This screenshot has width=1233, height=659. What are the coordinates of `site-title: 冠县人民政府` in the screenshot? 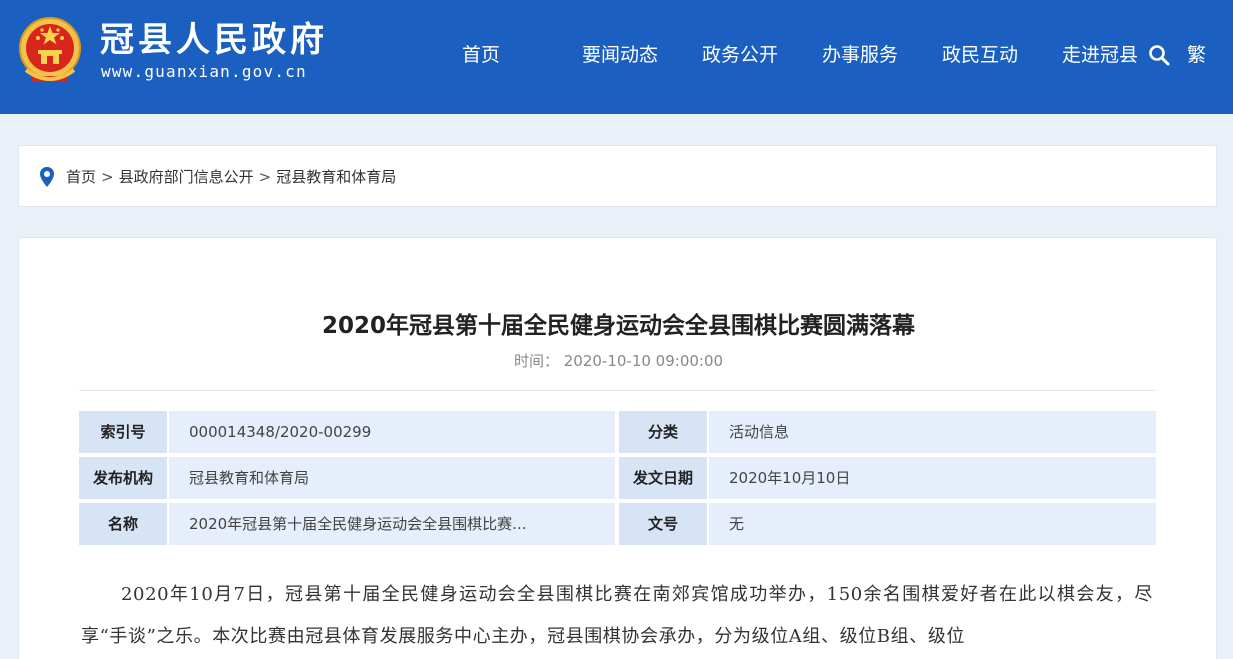 It's located at (214, 40).